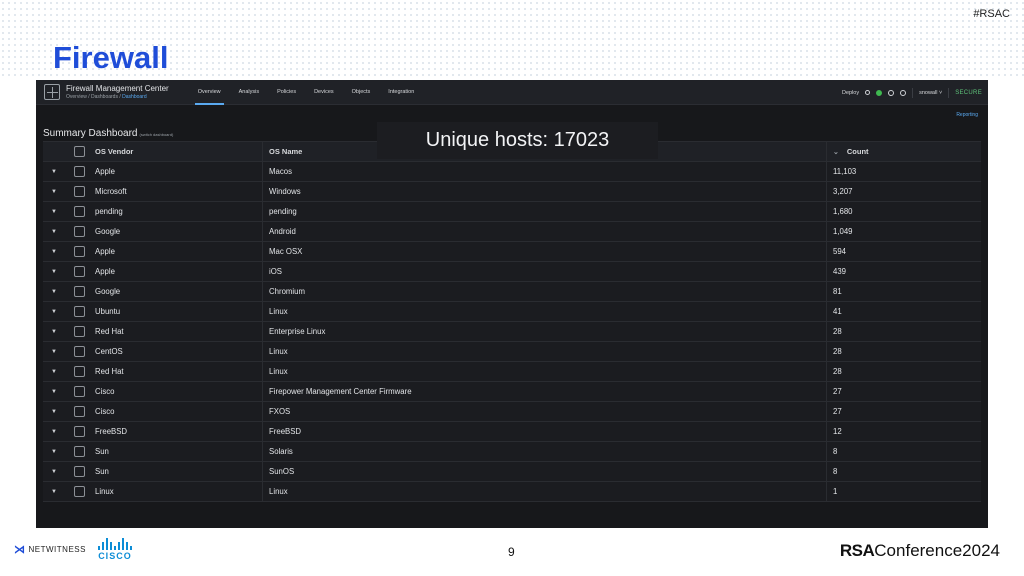 The image size is (1024, 576). What do you see at coordinates (913, 92) in the screenshot?
I see `divider` at bounding box center [913, 92].